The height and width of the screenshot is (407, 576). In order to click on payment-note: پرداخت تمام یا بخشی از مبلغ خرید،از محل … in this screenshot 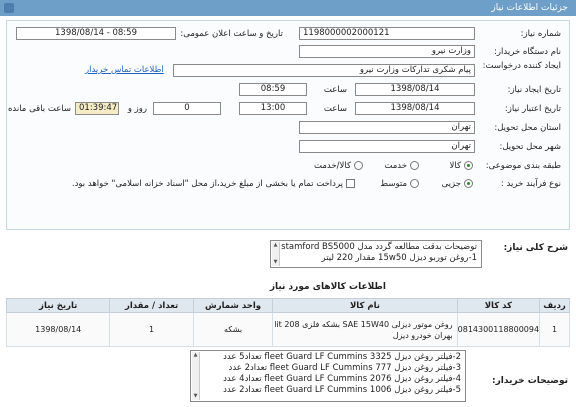, I will do `click(207, 184)`.